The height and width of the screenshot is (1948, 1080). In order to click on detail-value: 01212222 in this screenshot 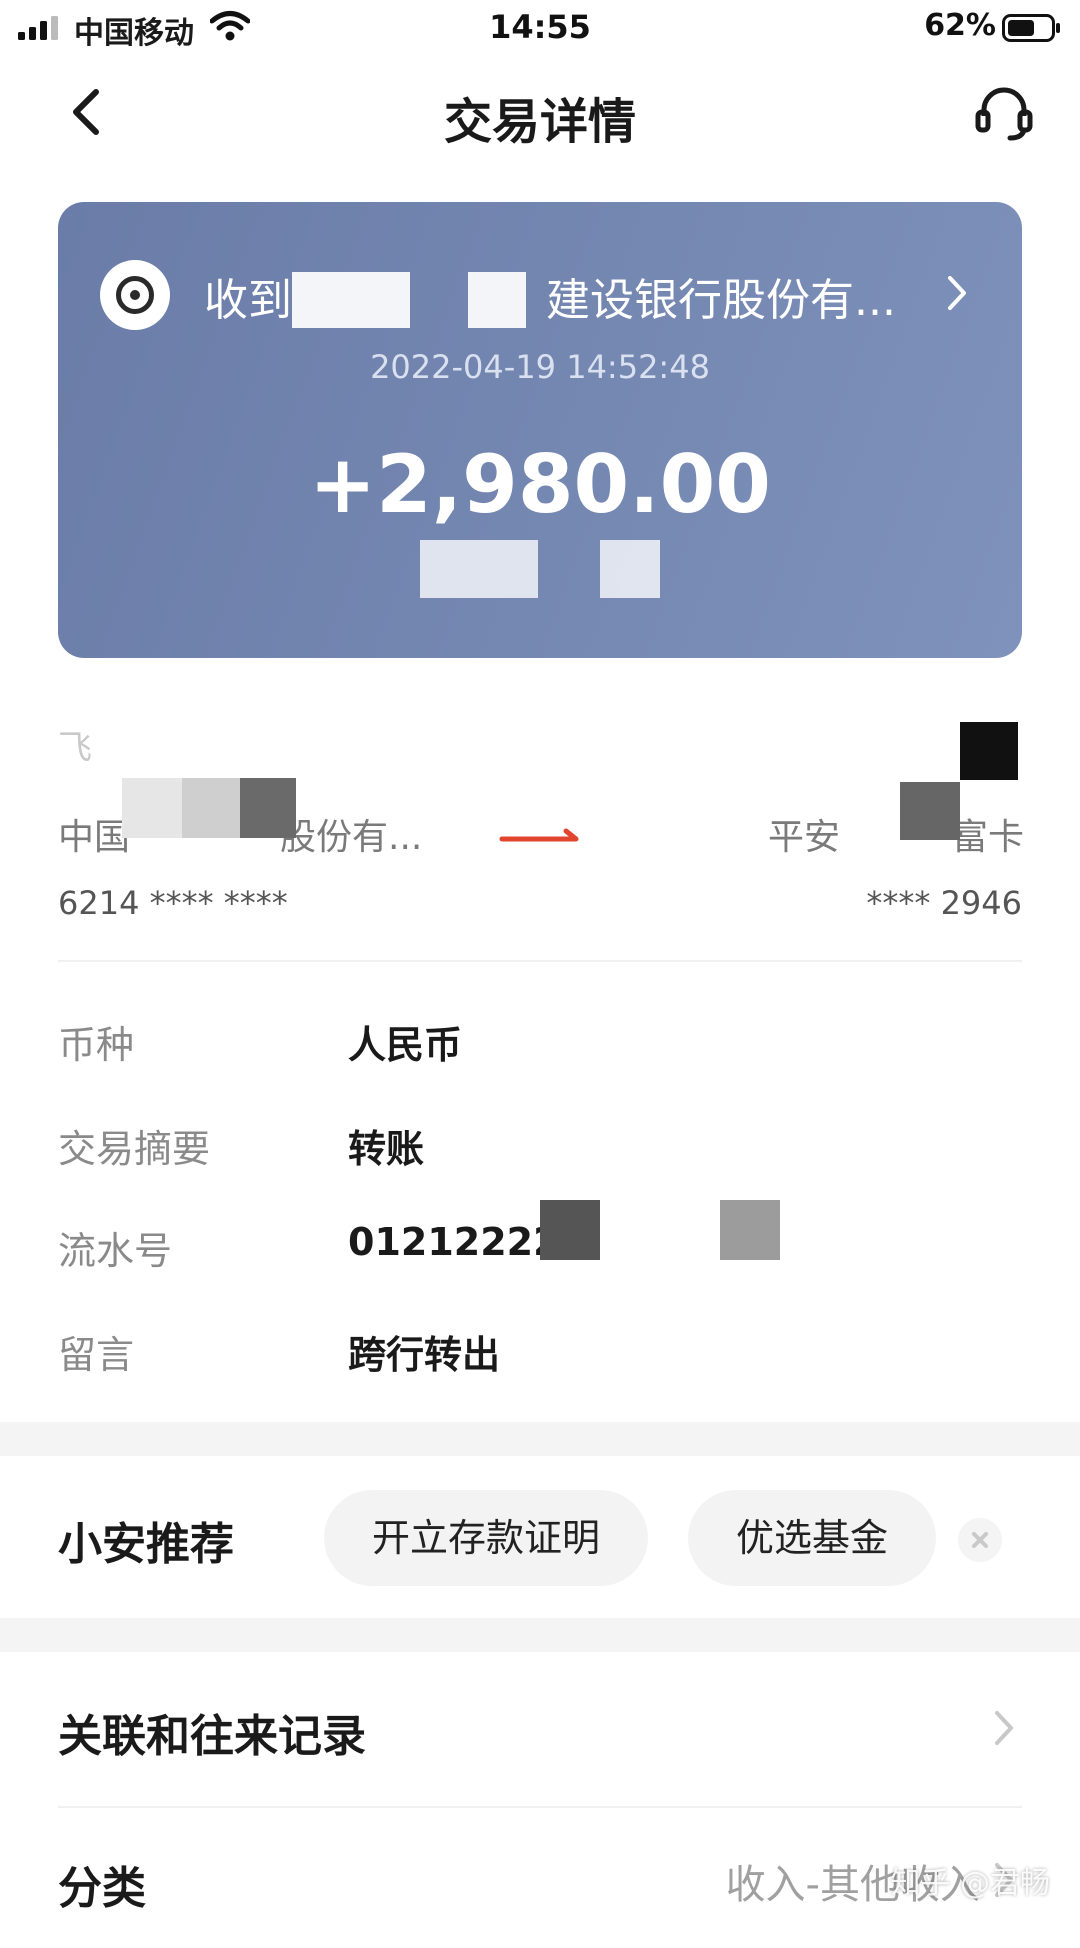, I will do `click(454, 1242)`.